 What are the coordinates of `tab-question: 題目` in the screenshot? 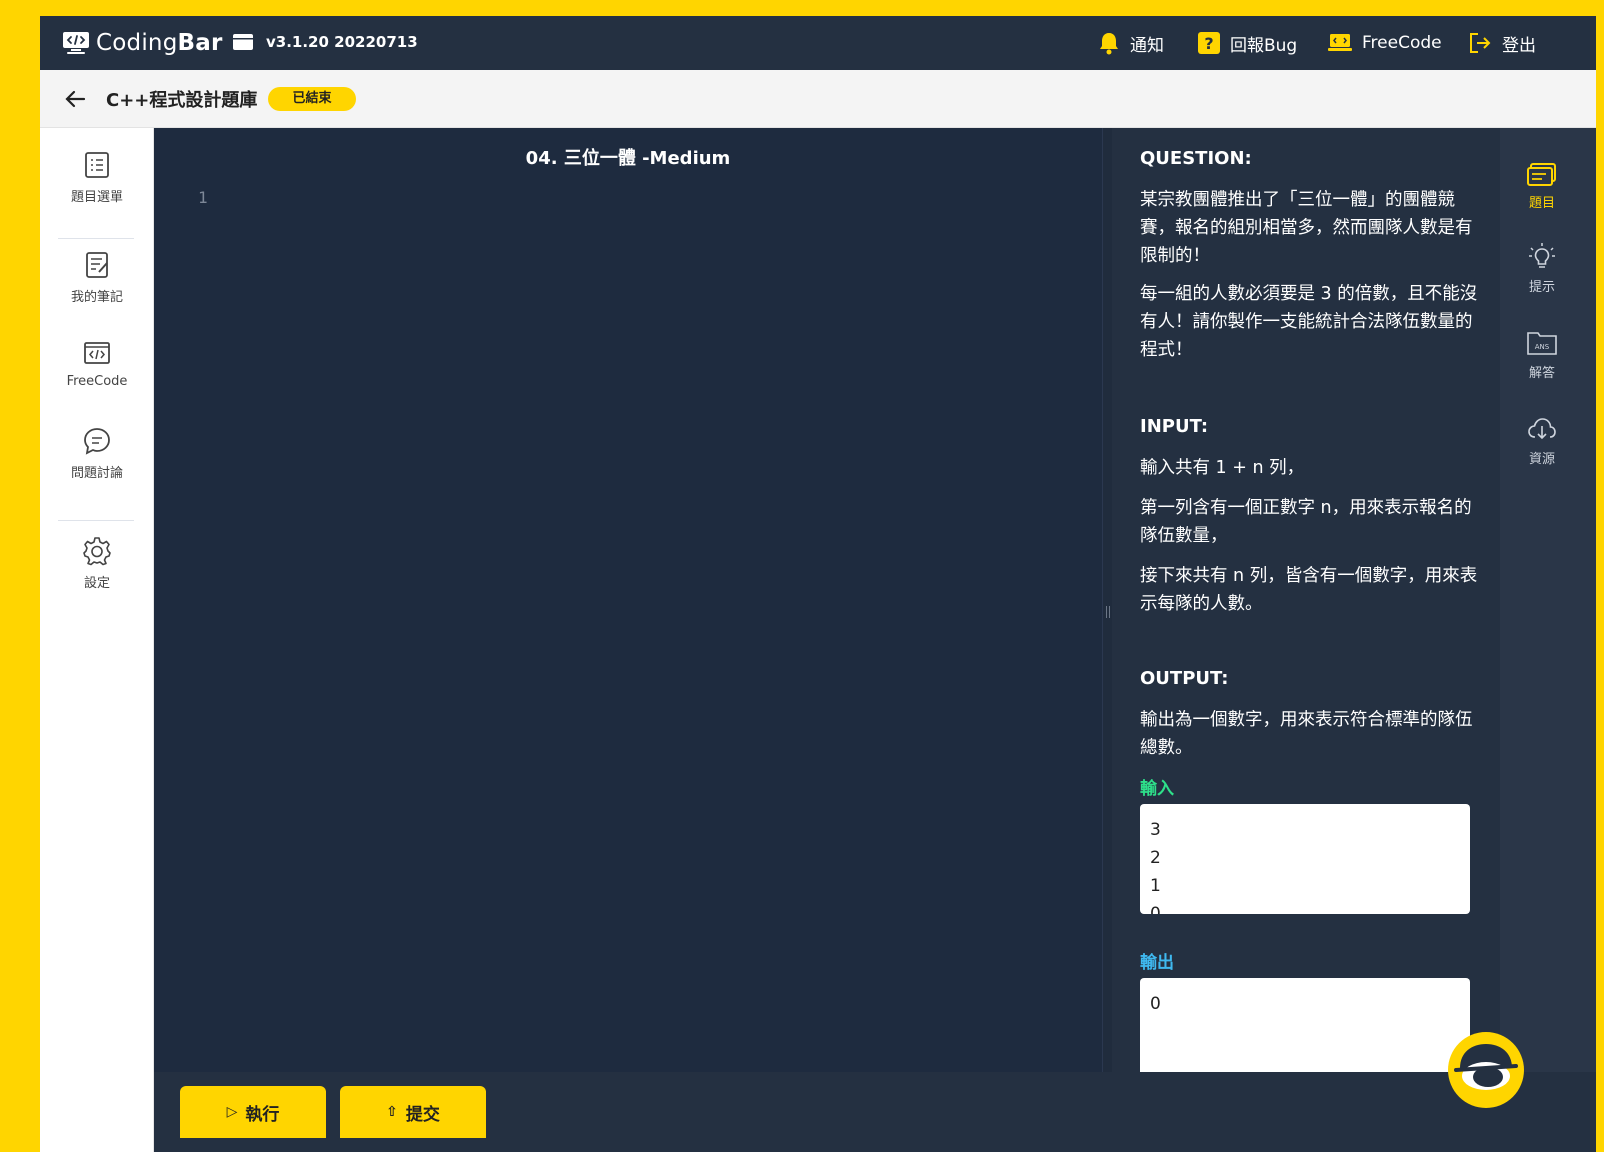 It's located at (1542, 184).